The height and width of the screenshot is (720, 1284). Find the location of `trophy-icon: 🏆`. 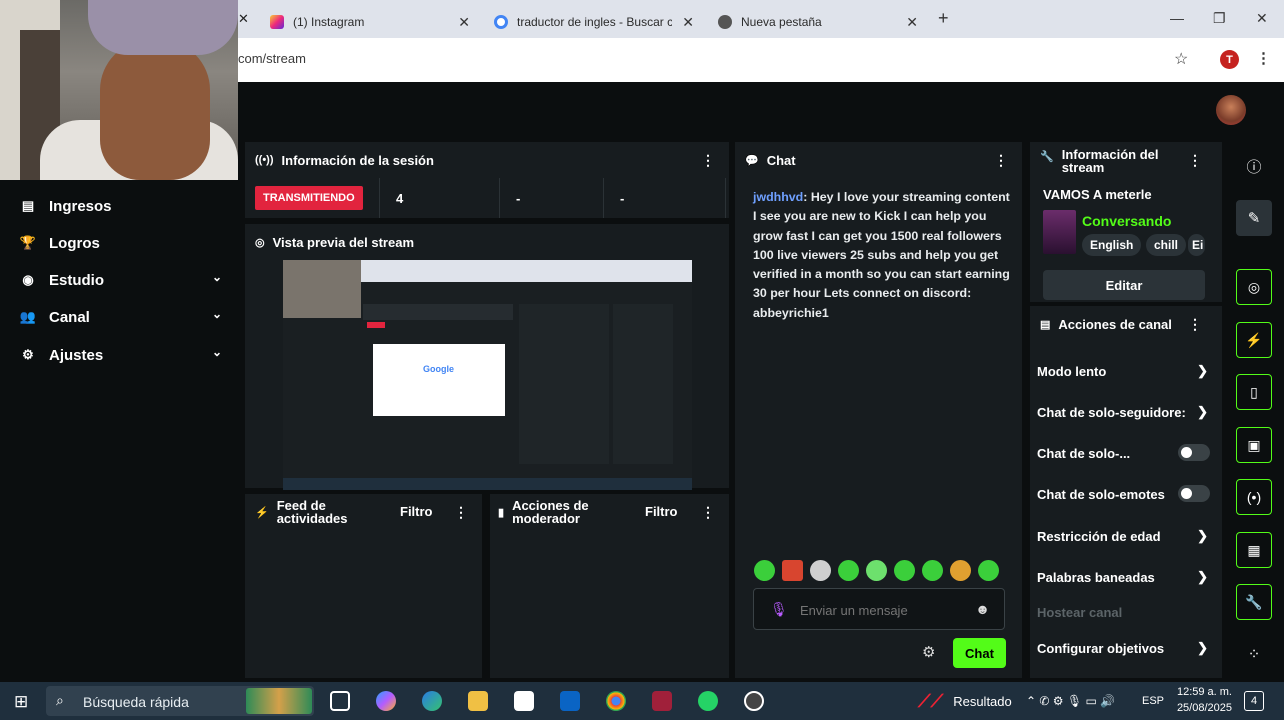

trophy-icon: 🏆 is located at coordinates (28, 242).